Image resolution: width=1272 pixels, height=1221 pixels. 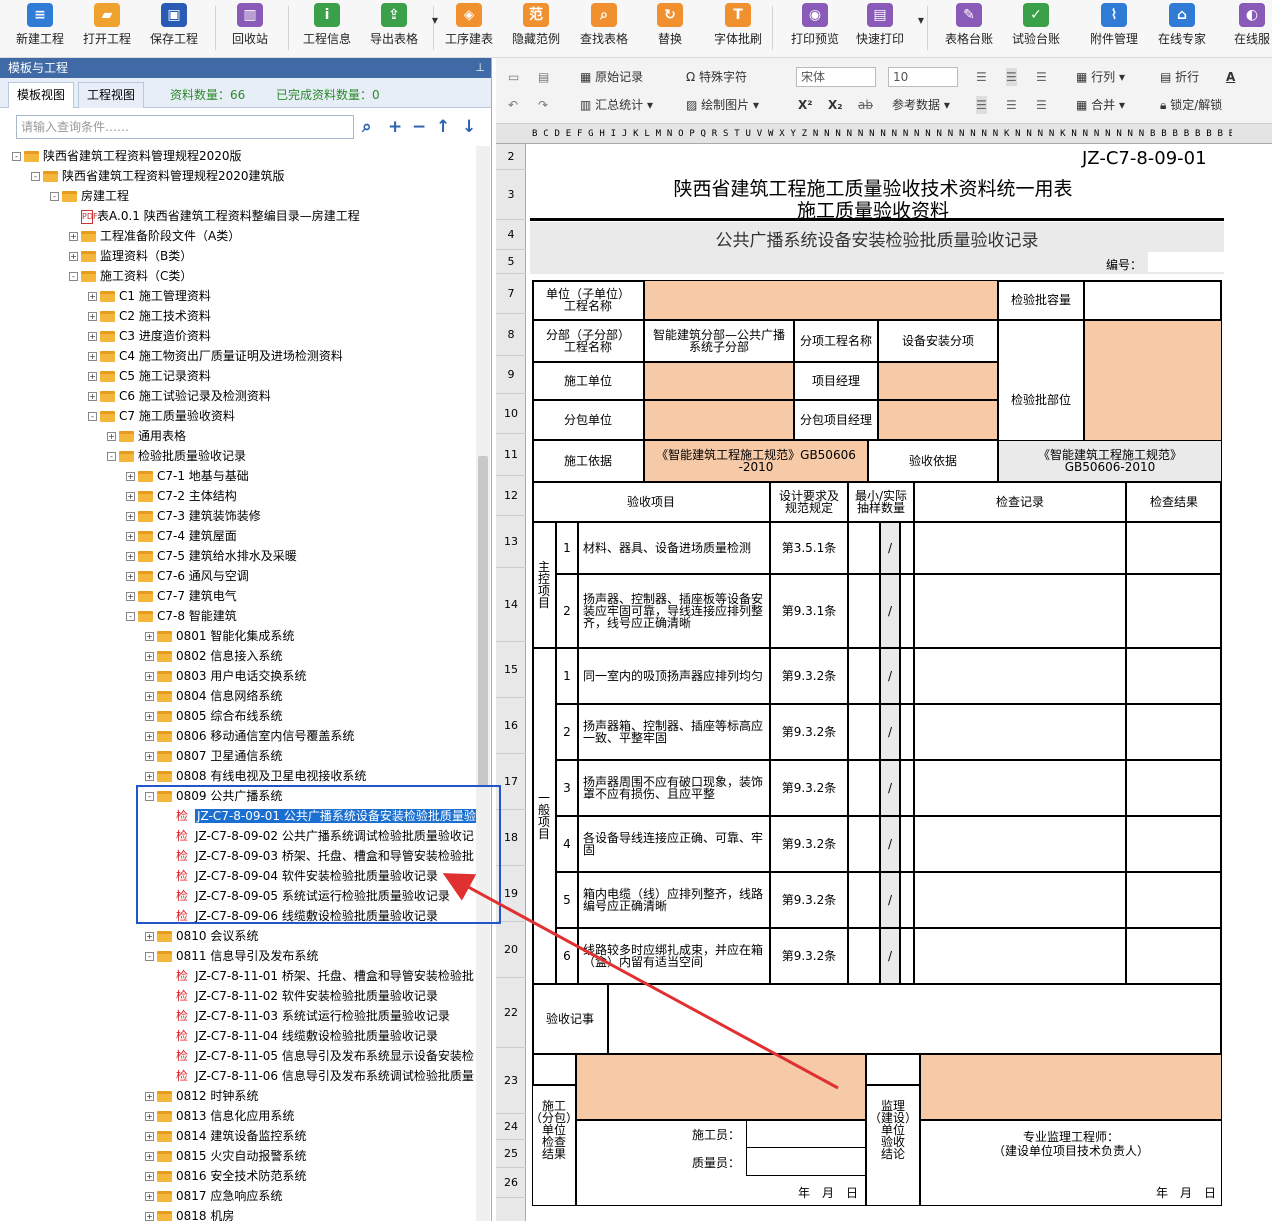 I want to click on tree-node: 检 JZ-C7-8-11-01 桥架、托盘、槽盒和导管安装检验批, so click(x=319, y=976).